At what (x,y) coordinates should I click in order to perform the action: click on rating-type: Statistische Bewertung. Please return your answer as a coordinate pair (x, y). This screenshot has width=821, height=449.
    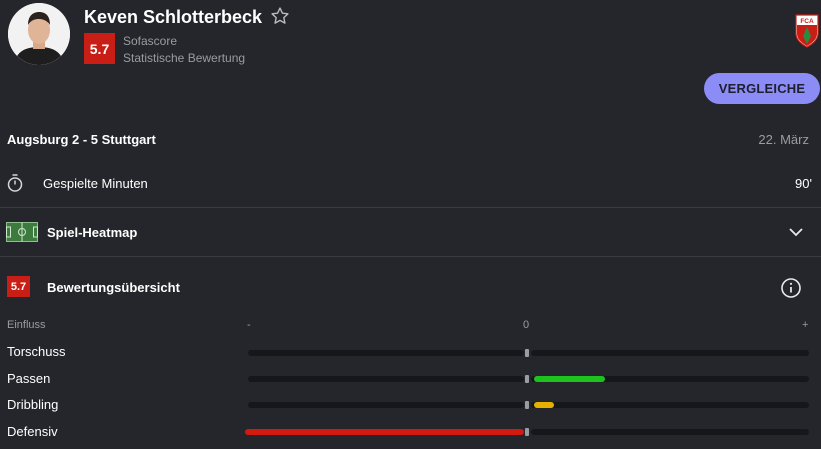
    Looking at the image, I should click on (184, 58).